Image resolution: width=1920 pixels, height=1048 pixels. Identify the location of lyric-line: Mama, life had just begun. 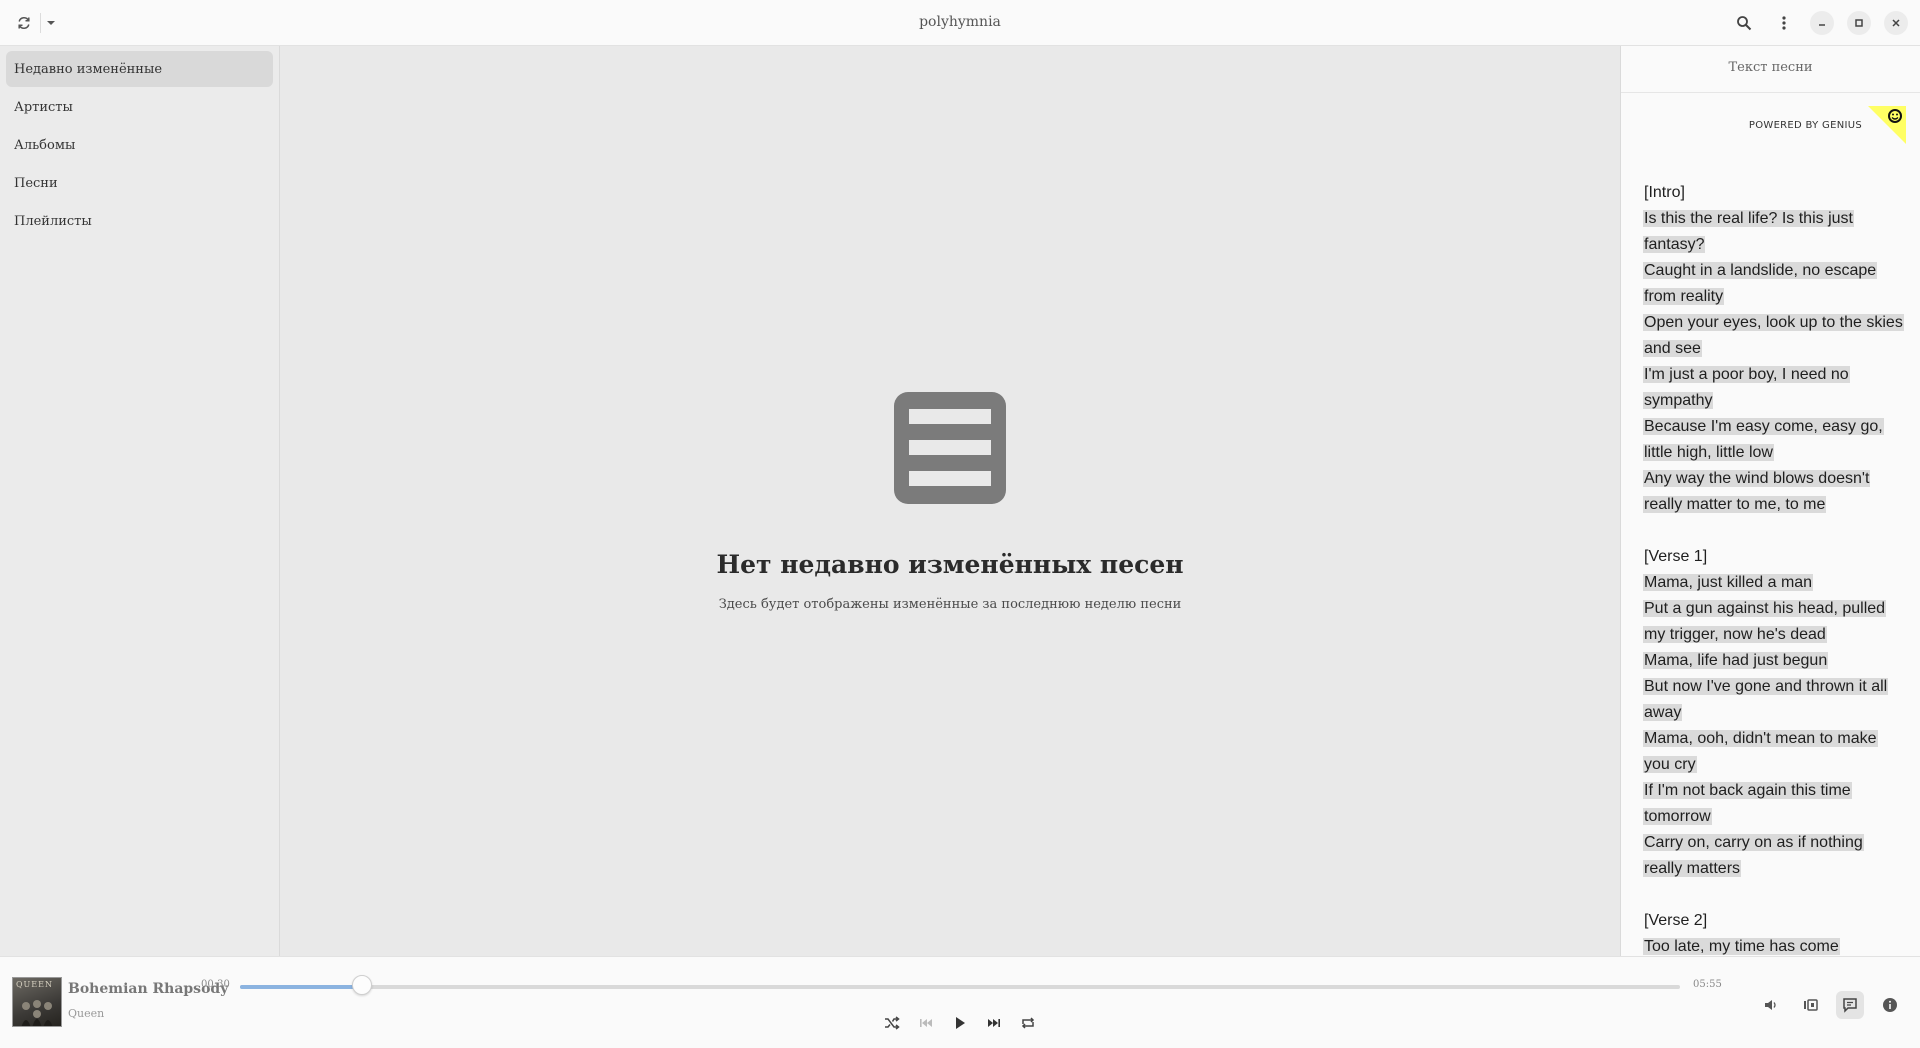
(1773, 661).